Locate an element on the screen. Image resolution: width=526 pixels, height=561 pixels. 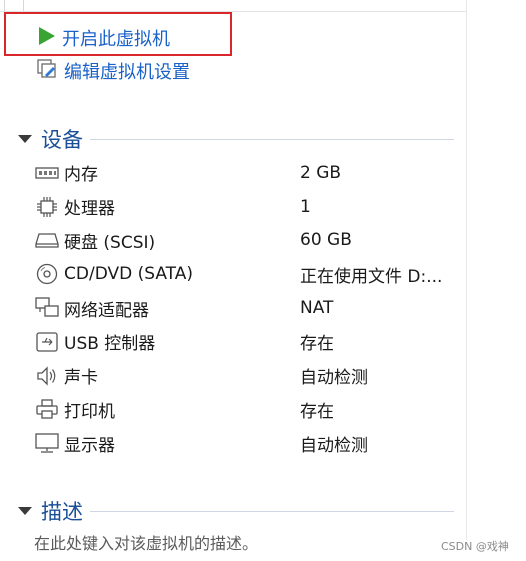
edit-settings-button: 编辑虚拟机设置 is located at coordinates (113, 71).